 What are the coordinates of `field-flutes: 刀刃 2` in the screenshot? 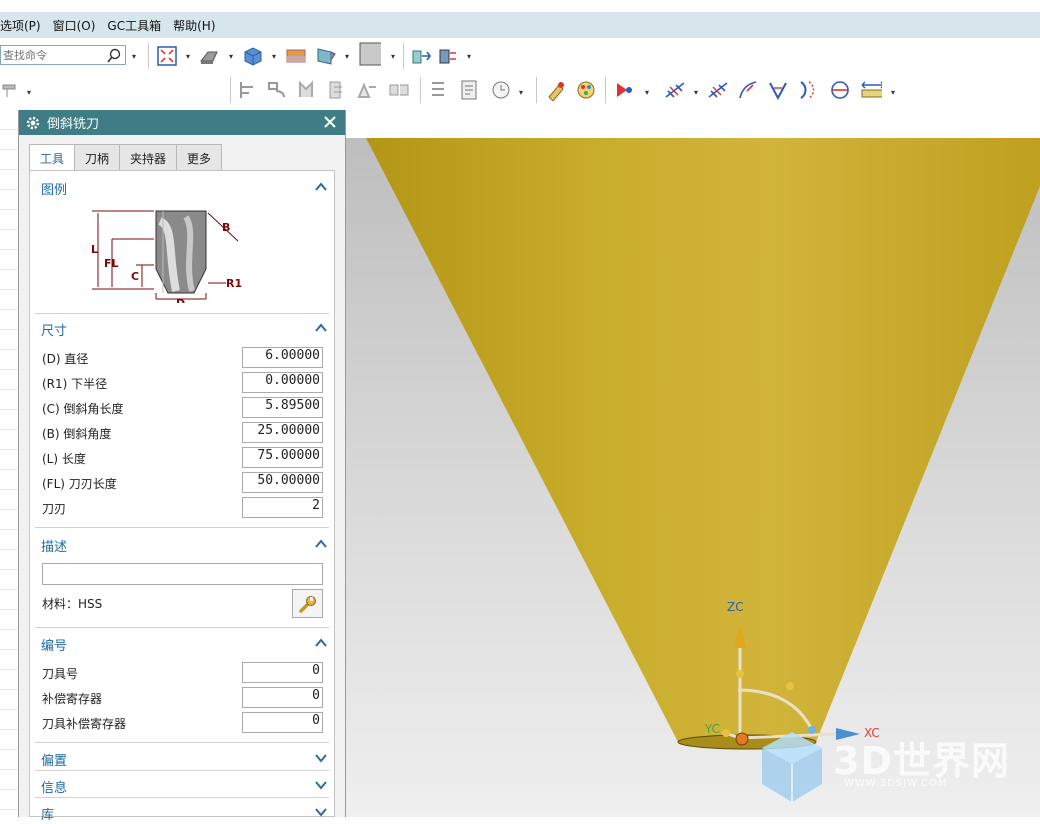 It's located at (182, 508).